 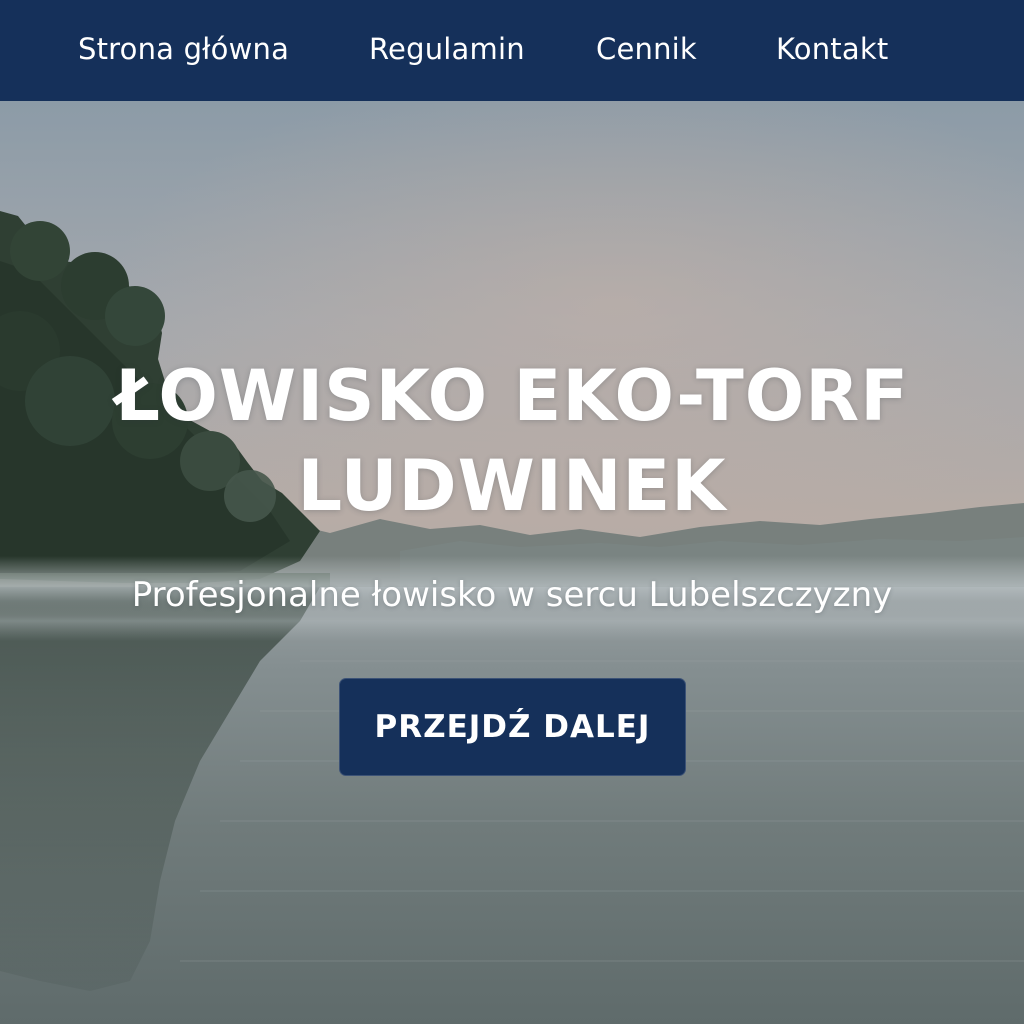 What do you see at coordinates (447, 49) in the screenshot?
I see `nav-link-rules: Regulamin` at bounding box center [447, 49].